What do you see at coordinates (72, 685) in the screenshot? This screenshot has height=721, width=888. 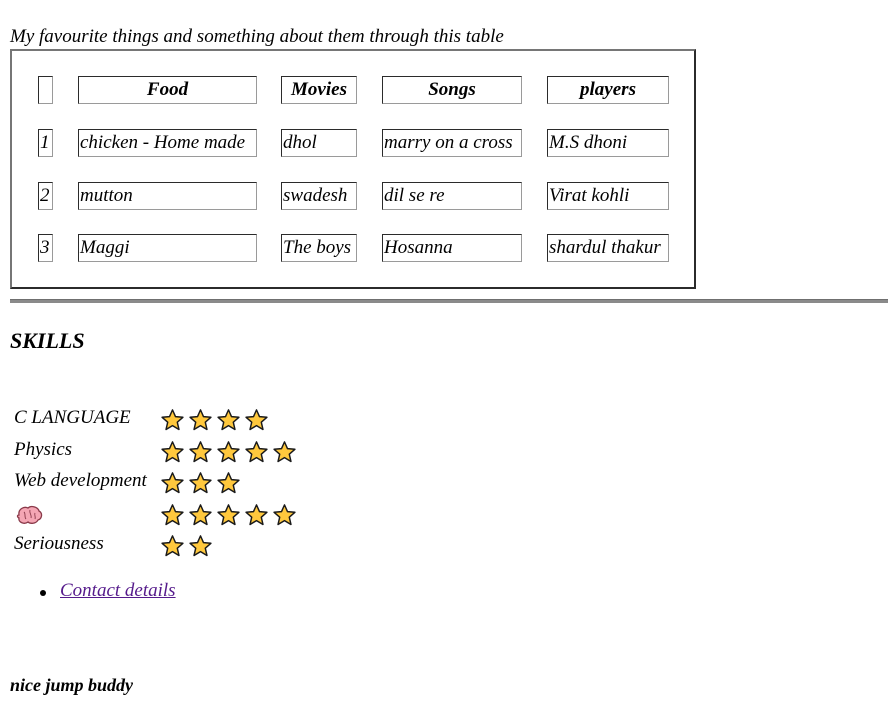 I see `footer-text: nice jump buddy` at bounding box center [72, 685].